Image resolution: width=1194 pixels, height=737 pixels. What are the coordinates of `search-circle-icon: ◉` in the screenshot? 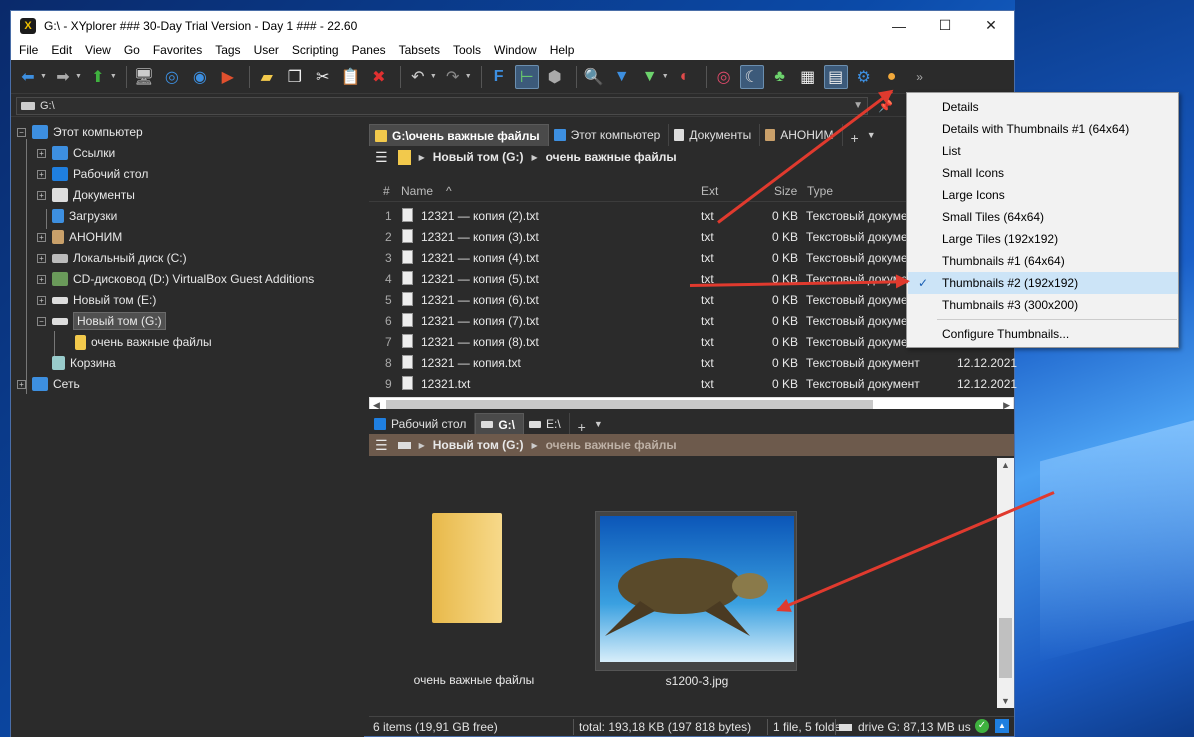 It's located at (200, 77).